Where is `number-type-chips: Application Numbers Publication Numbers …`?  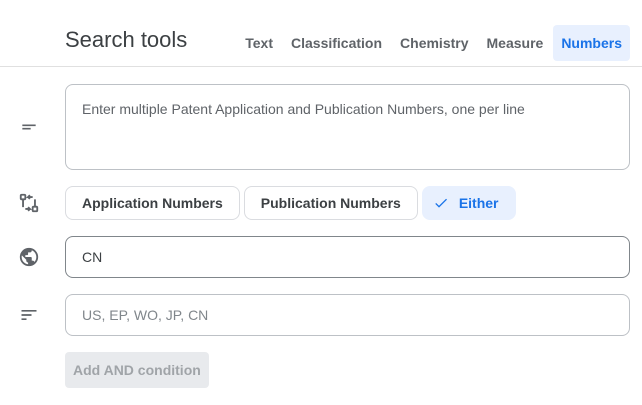 number-type-chips: Application Numbers Publication Numbers … is located at coordinates (290, 203).